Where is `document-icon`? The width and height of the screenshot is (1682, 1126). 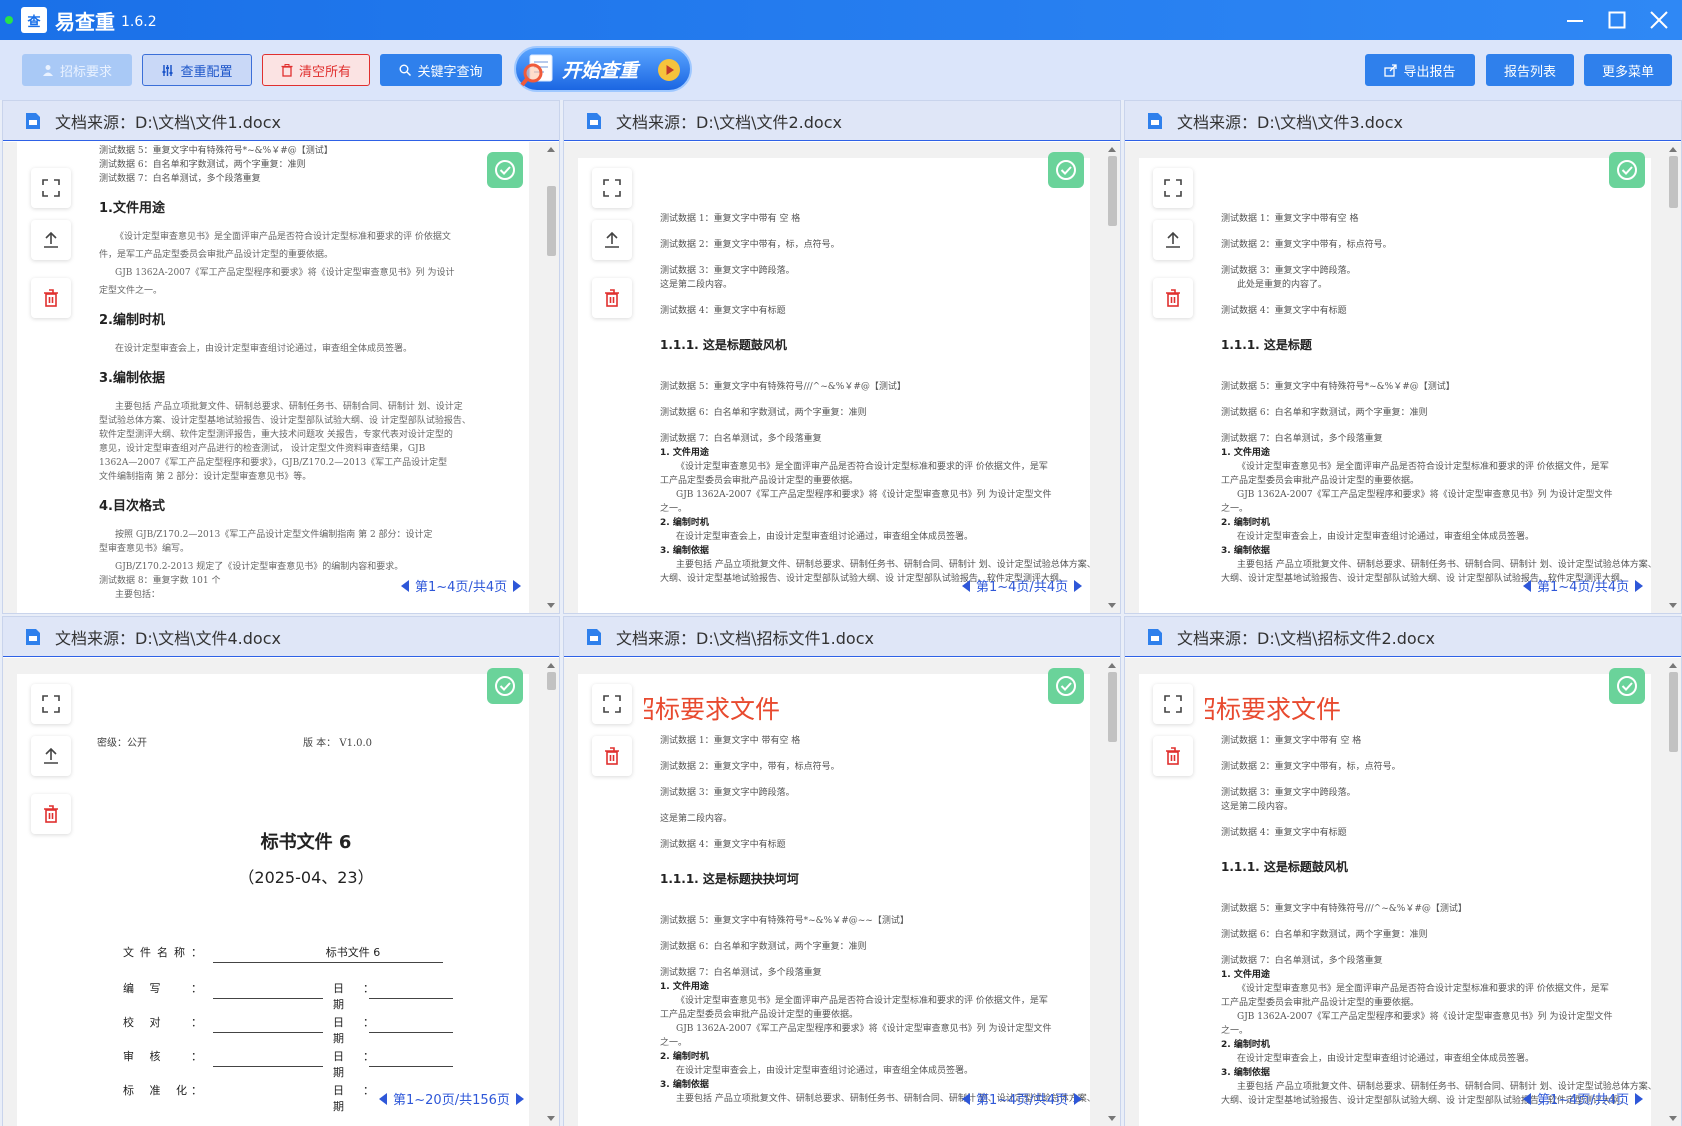 document-icon is located at coordinates (1155, 120).